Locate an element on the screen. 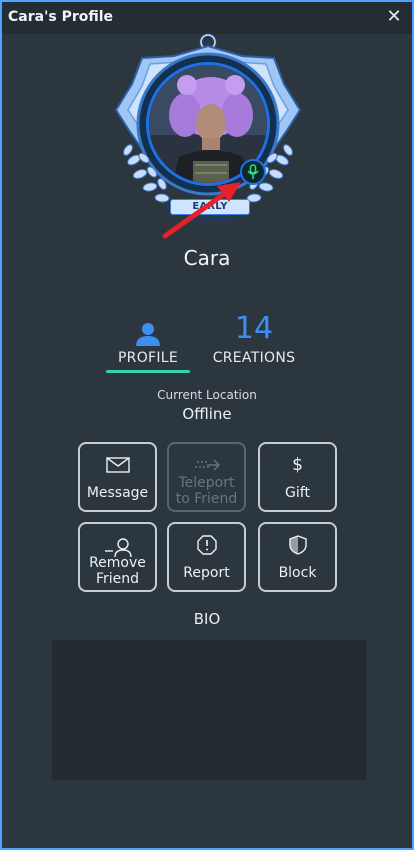 The width and height of the screenshot is (414, 850). teleport-arrow-icon is located at coordinates (207, 465).